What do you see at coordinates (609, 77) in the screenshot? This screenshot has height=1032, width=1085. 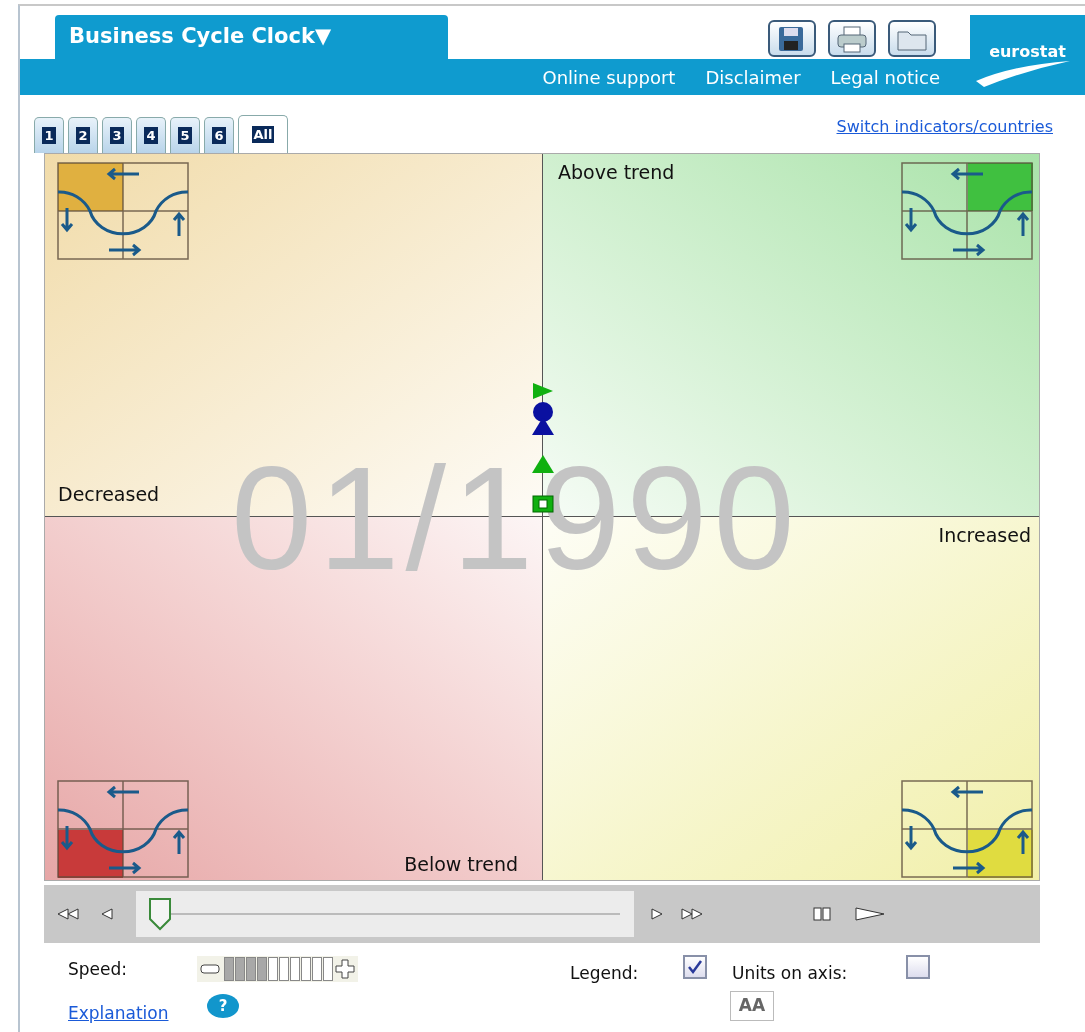 I see `header-link: Online support` at bounding box center [609, 77].